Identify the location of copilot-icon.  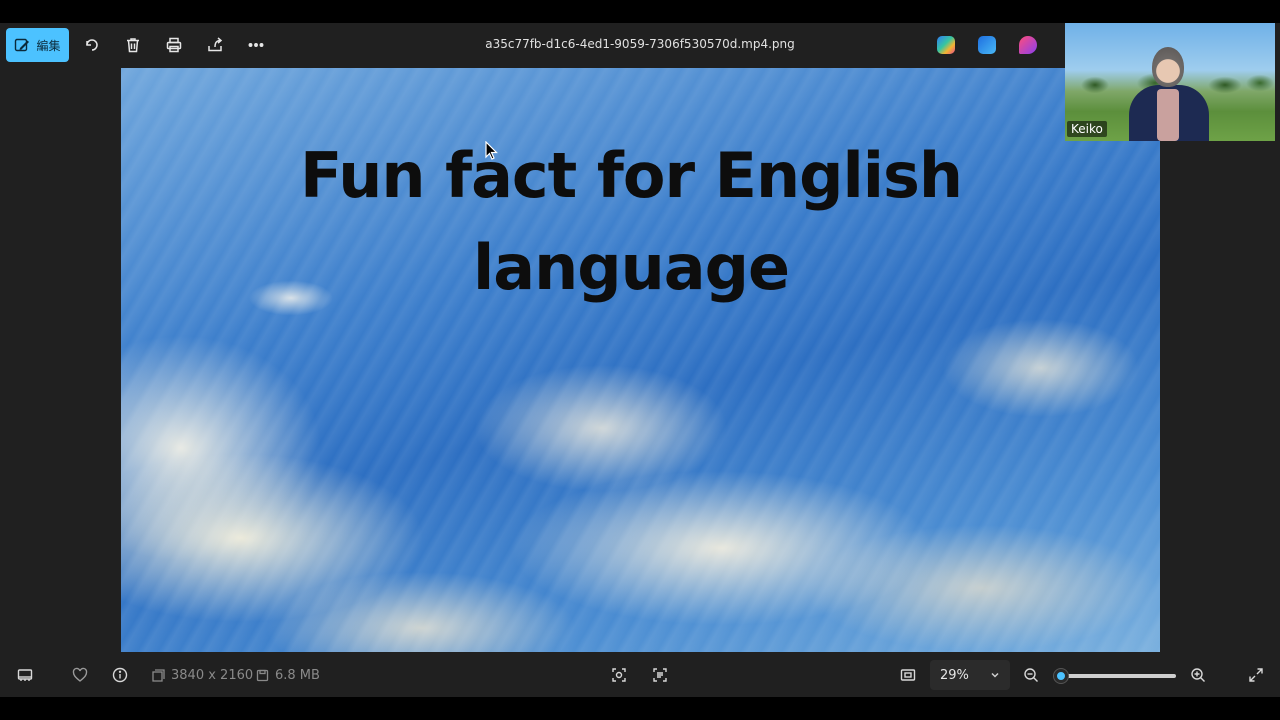
(946, 45).